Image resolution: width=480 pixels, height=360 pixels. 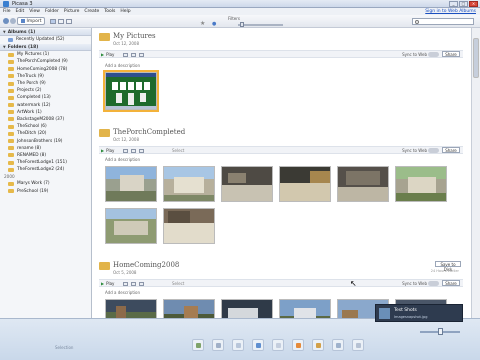 I want to click on albums-header: ▼ Albums (1), so click(x=45, y=32).